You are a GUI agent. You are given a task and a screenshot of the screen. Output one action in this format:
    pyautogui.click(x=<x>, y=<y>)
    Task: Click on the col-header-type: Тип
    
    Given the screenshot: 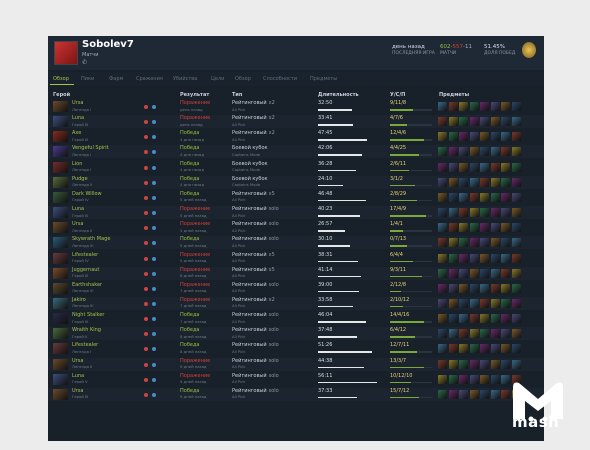 What is the action you would take?
    pyautogui.click(x=237, y=95)
    